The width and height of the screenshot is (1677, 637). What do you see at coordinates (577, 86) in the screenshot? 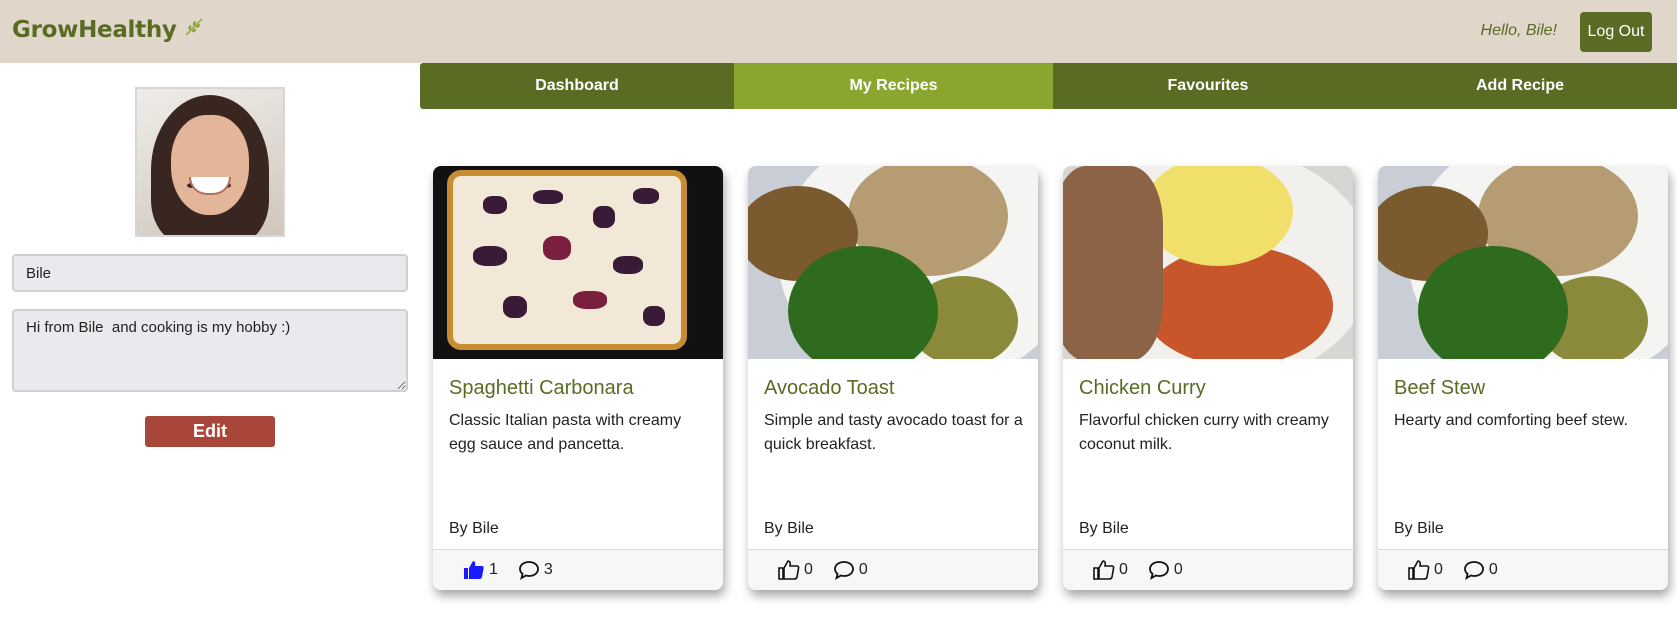
I see `tab-dashboard: Dashboard` at bounding box center [577, 86].